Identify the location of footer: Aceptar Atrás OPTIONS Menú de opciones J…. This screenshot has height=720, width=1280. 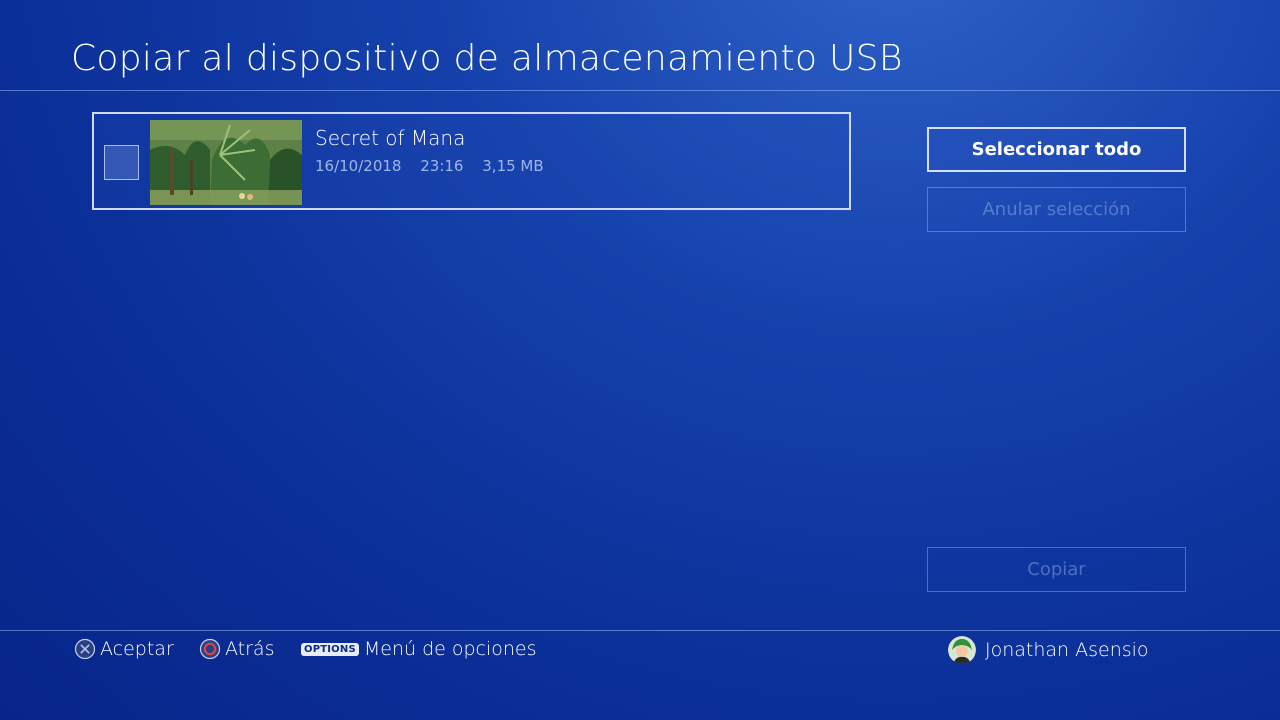
(640, 650).